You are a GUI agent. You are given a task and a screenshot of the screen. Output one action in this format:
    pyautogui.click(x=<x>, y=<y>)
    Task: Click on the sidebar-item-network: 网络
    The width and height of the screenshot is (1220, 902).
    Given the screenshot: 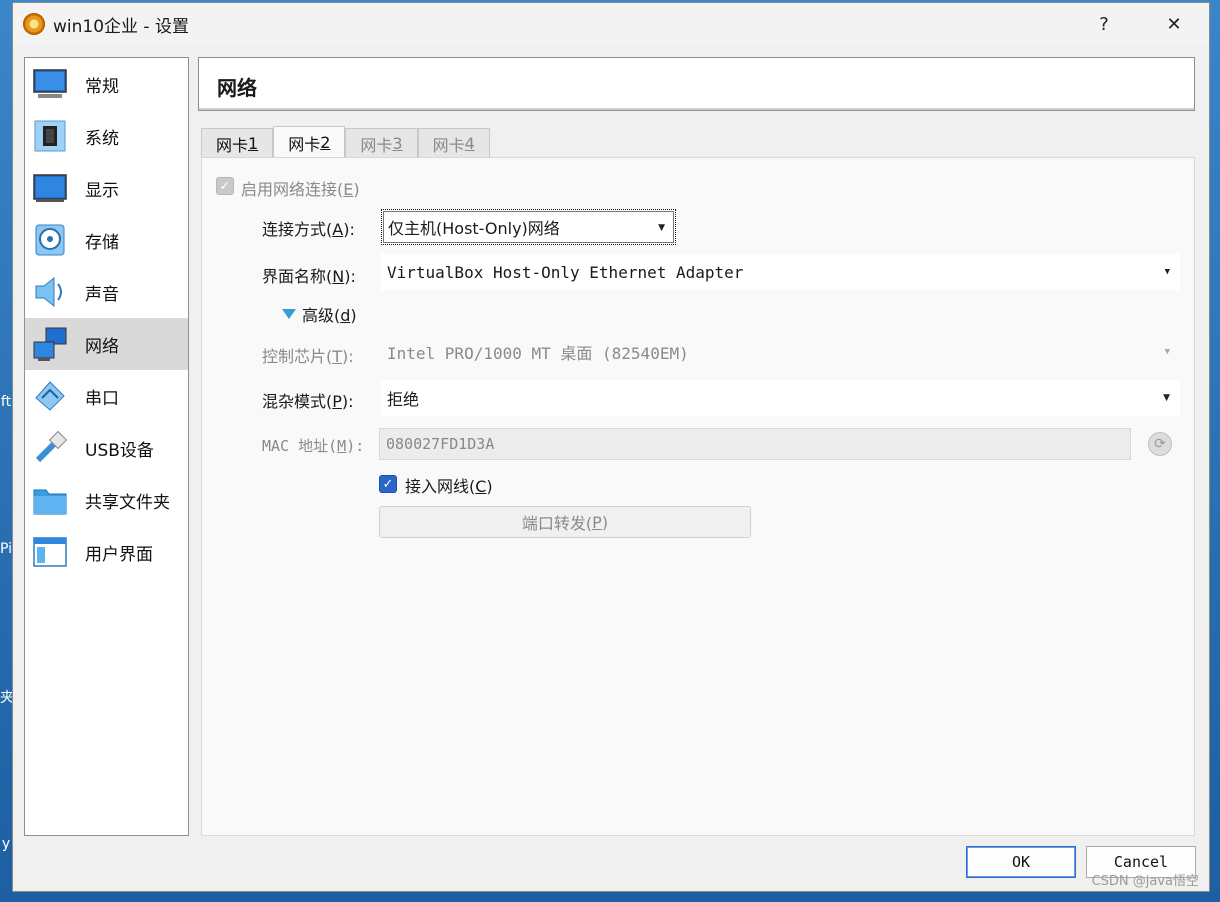 What is the action you would take?
    pyautogui.click(x=106, y=344)
    